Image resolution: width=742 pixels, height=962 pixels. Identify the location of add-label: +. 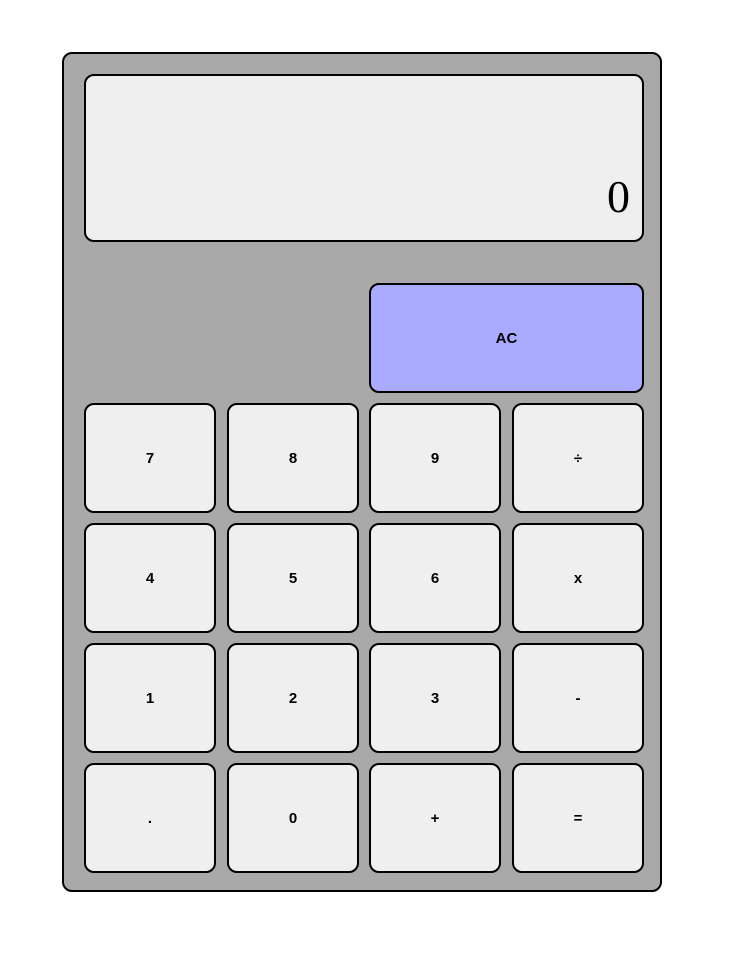
(435, 818).